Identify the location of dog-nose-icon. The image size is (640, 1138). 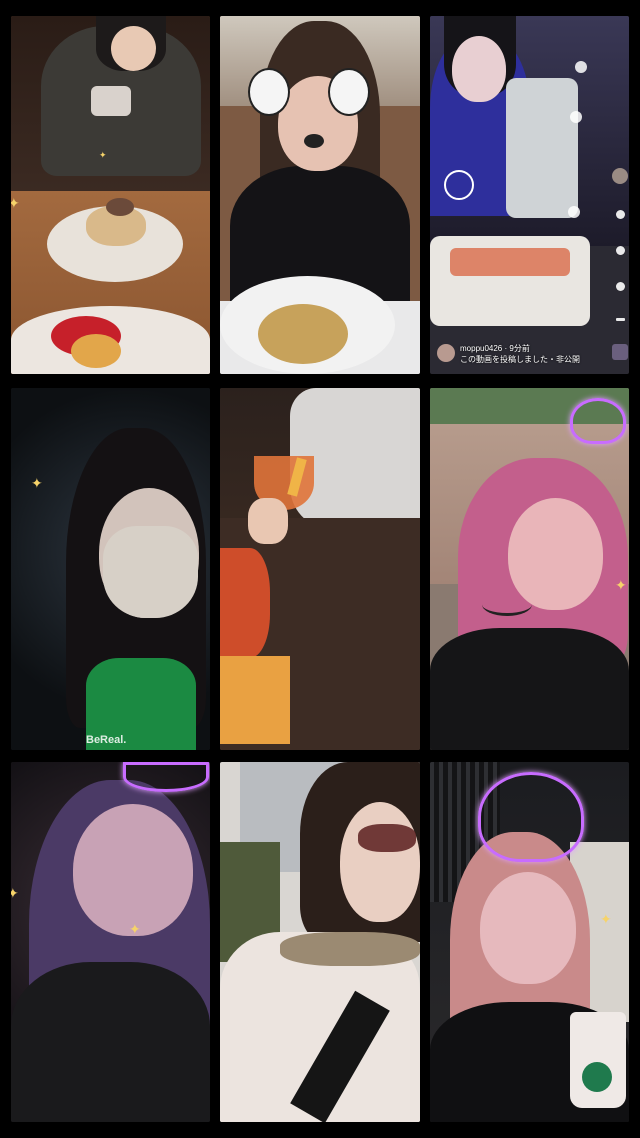
(314, 141).